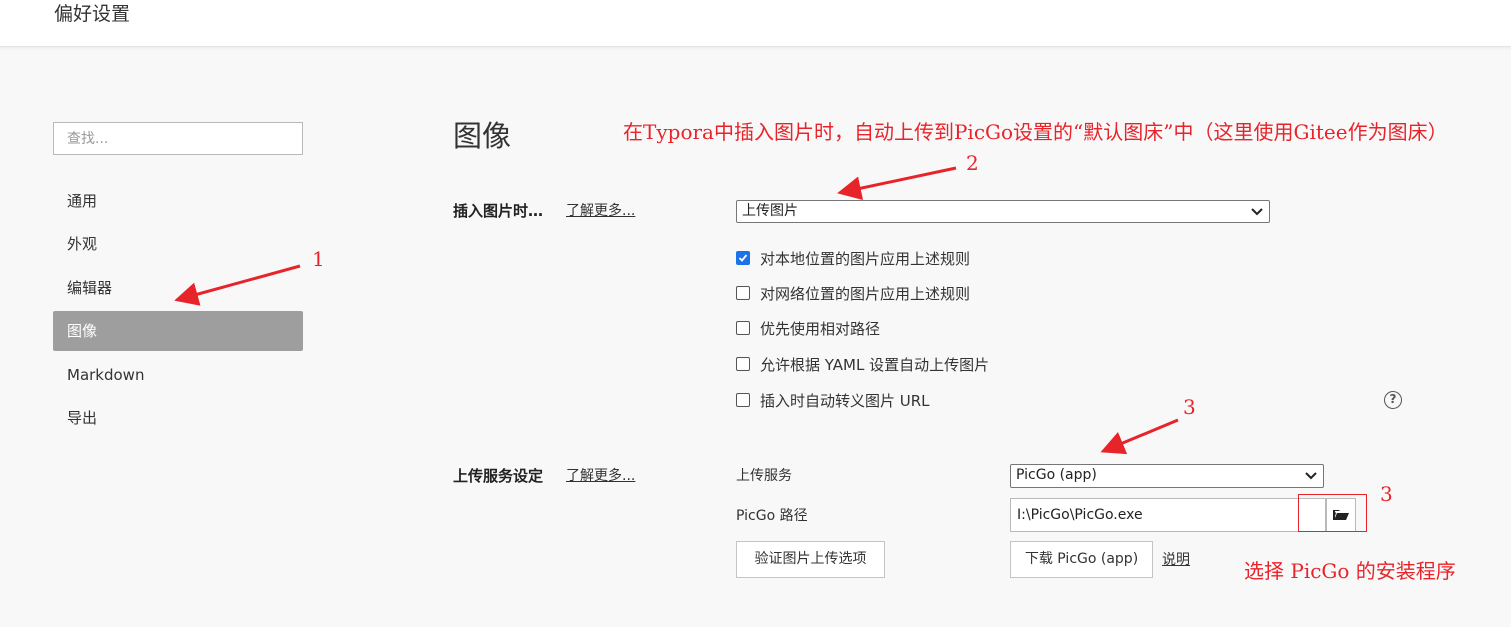 This screenshot has height=627, width=1511. Describe the element at coordinates (1081, 559) in the screenshot. I see `download-picgo-button: 下载 PicGo (app)` at that location.